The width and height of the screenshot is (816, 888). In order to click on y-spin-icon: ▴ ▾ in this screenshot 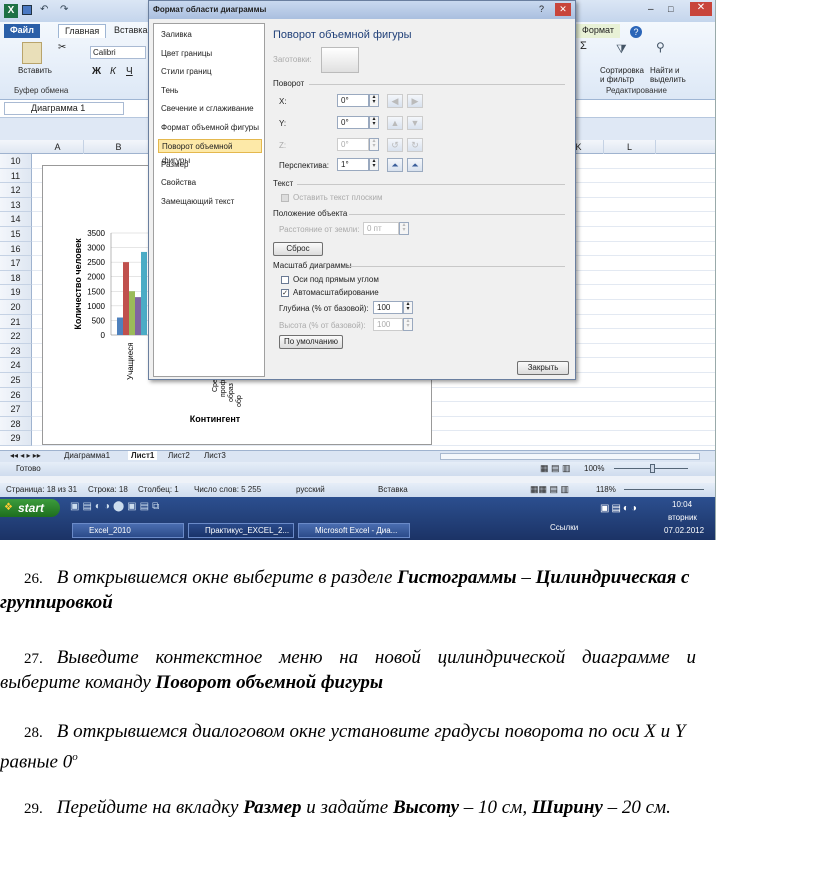, I will do `click(374, 122)`.